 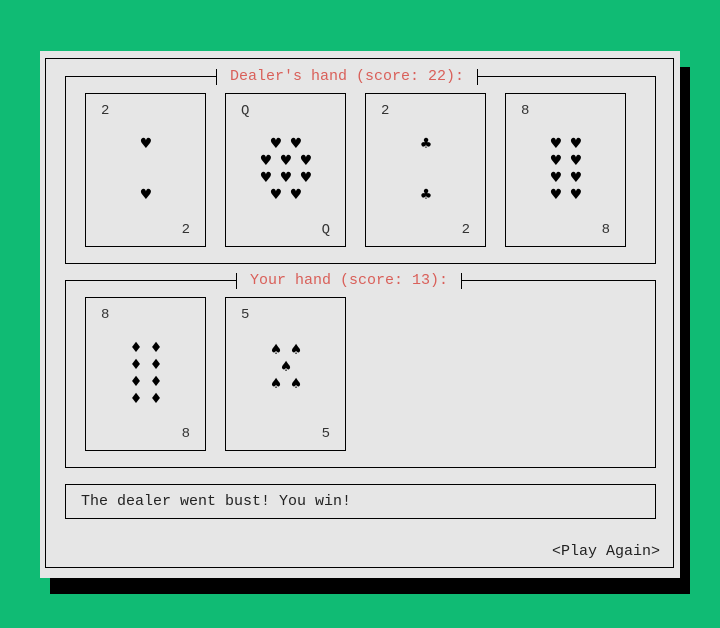 What do you see at coordinates (347, 77) in the screenshot?
I see `dealer-hand-title: Dealer's hand (score: 22):` at bounding box center [347, 77].